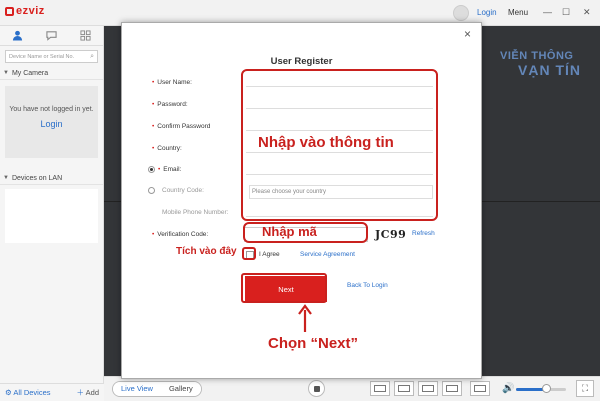 Image resolution: width=600 pixels, height=401 pixels. I want to click on sidebar-login-link: Login, so click(51, 124).